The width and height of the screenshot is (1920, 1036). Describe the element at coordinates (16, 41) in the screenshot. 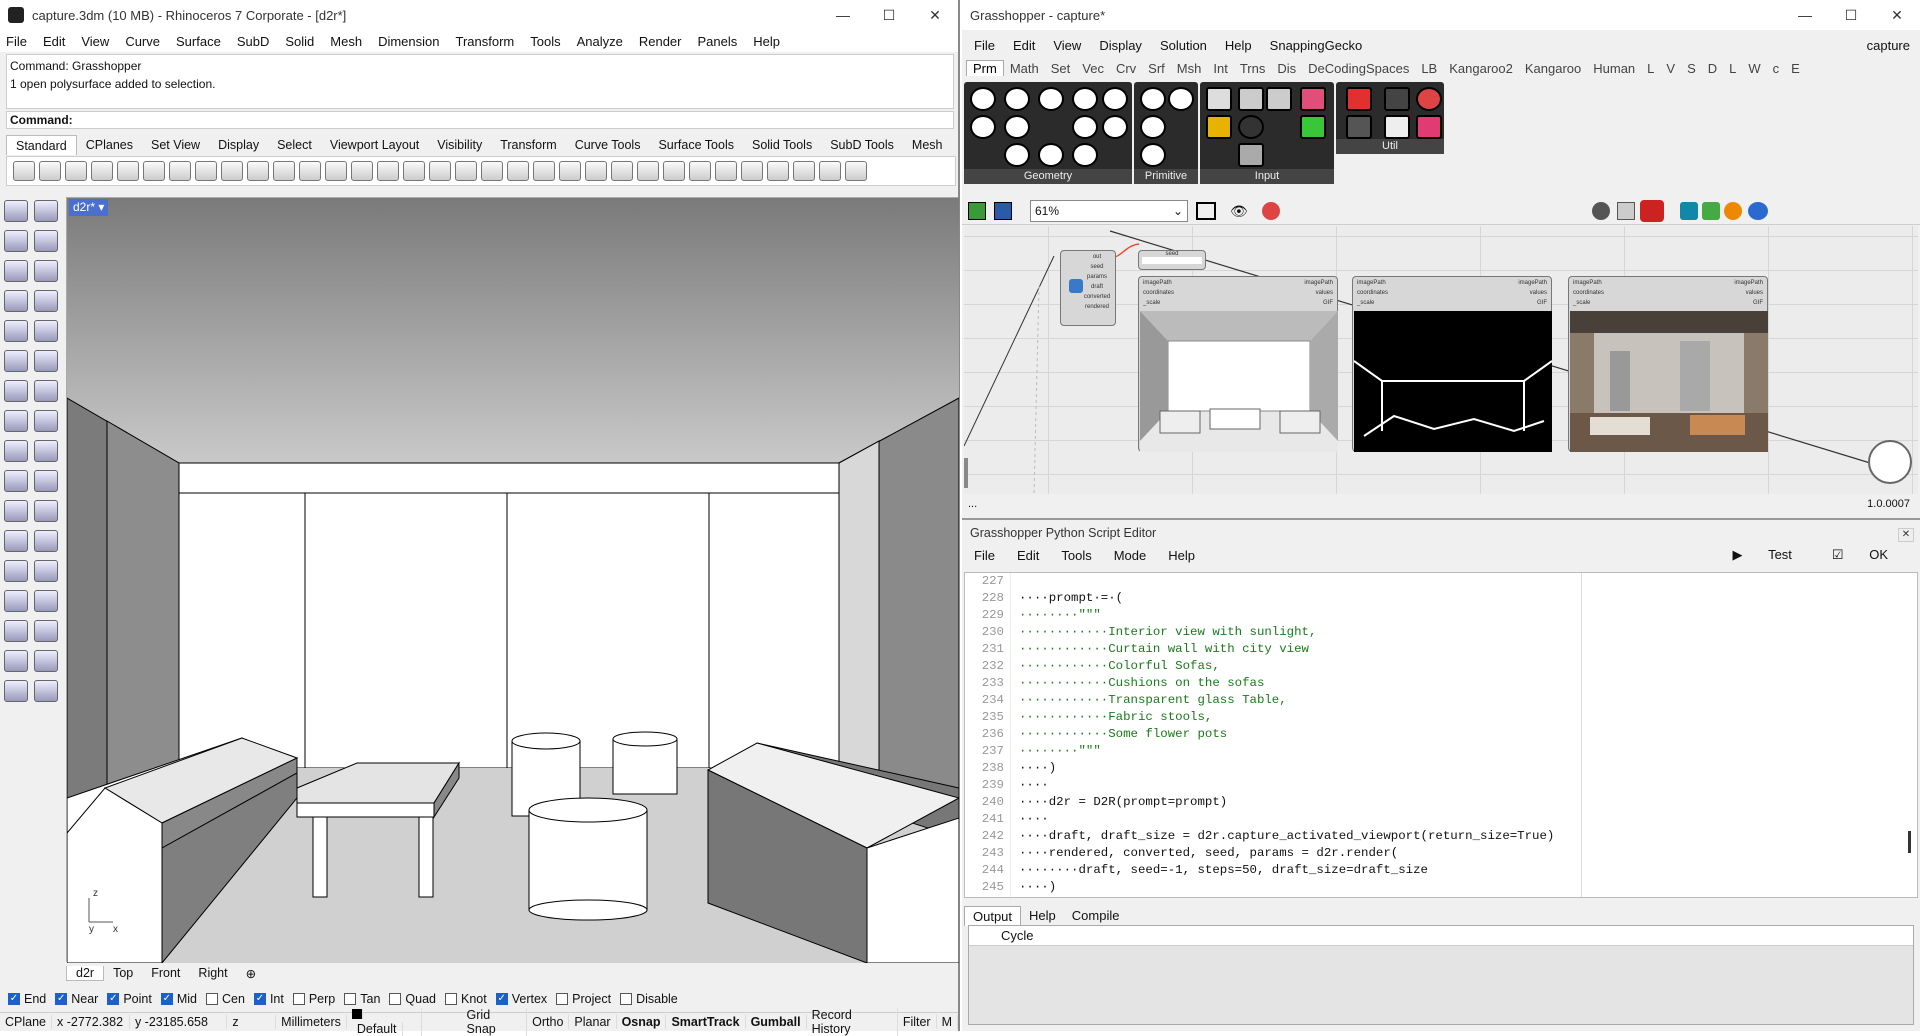

I see `menu-file: File` at that location.